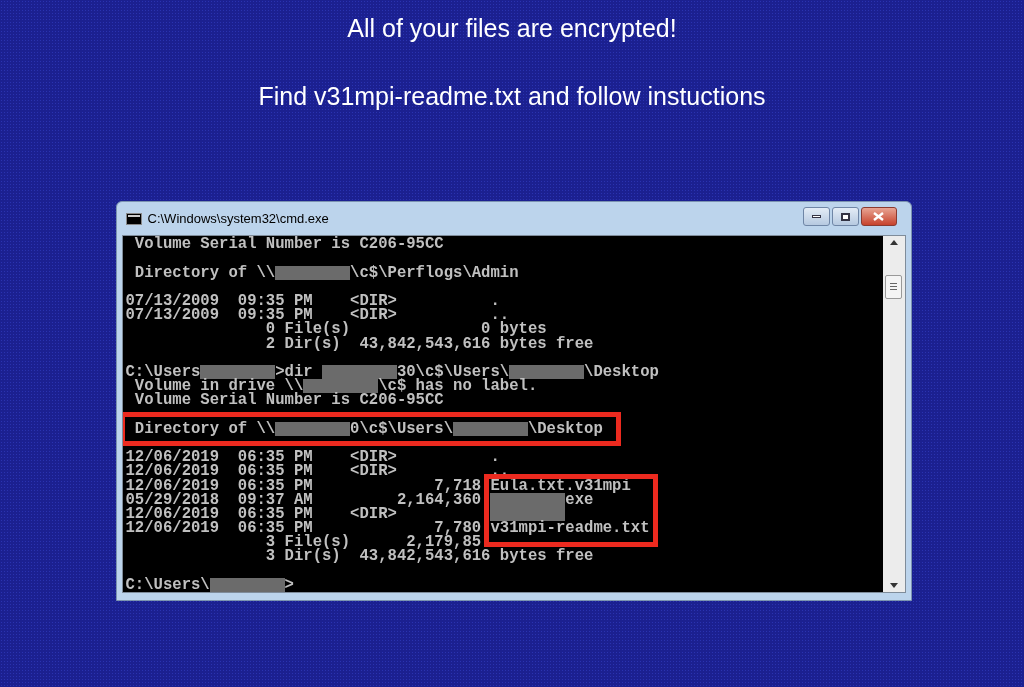  Describe the element at coordinates (373, 542) in the screenshot. I see `console-text: 3 File(s) 2,179,85` at that location.